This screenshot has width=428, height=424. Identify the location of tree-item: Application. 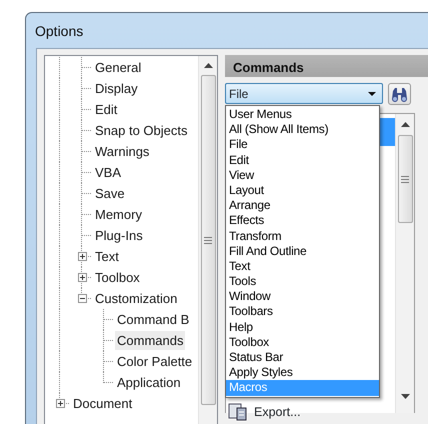
(149, 382).